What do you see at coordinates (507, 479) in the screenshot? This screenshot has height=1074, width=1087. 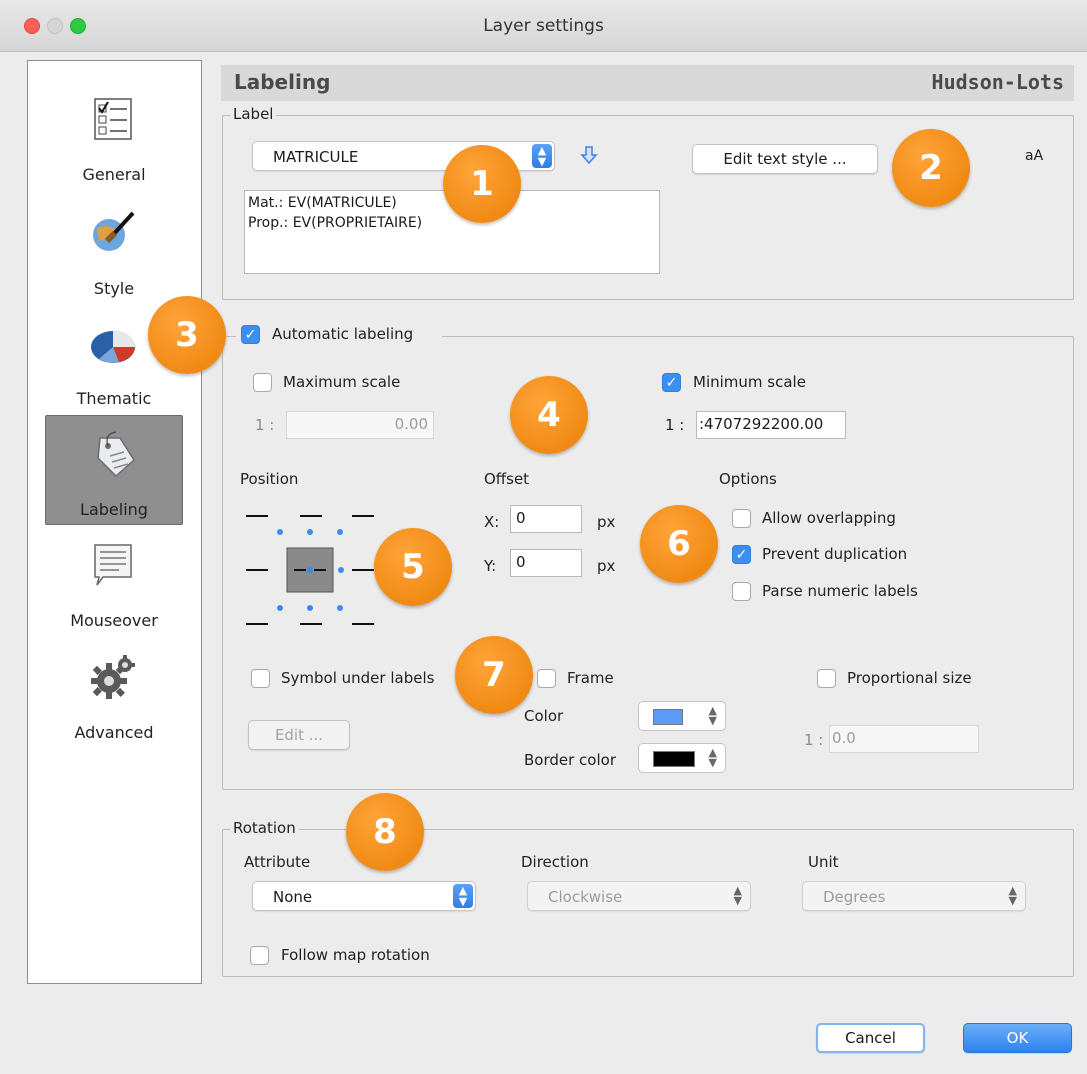 I see `offset-label: Offset` at bounding box center [507, 479].